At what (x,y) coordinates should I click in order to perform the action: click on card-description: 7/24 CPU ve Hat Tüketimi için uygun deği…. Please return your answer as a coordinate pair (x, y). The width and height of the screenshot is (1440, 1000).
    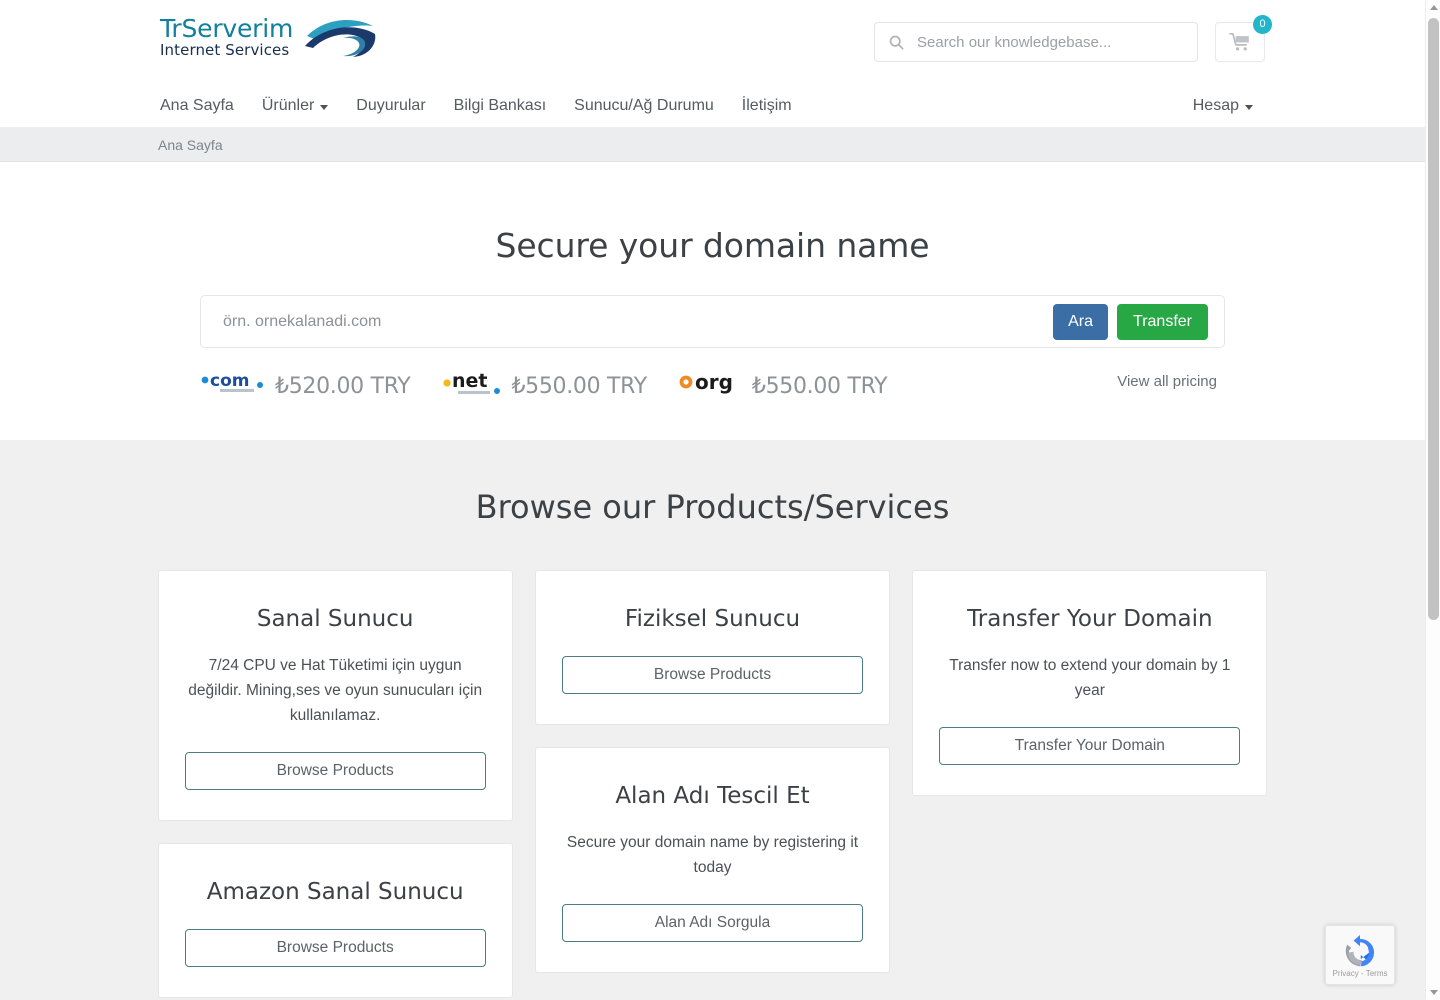
    Looking at the image, I should click on (335, 690).